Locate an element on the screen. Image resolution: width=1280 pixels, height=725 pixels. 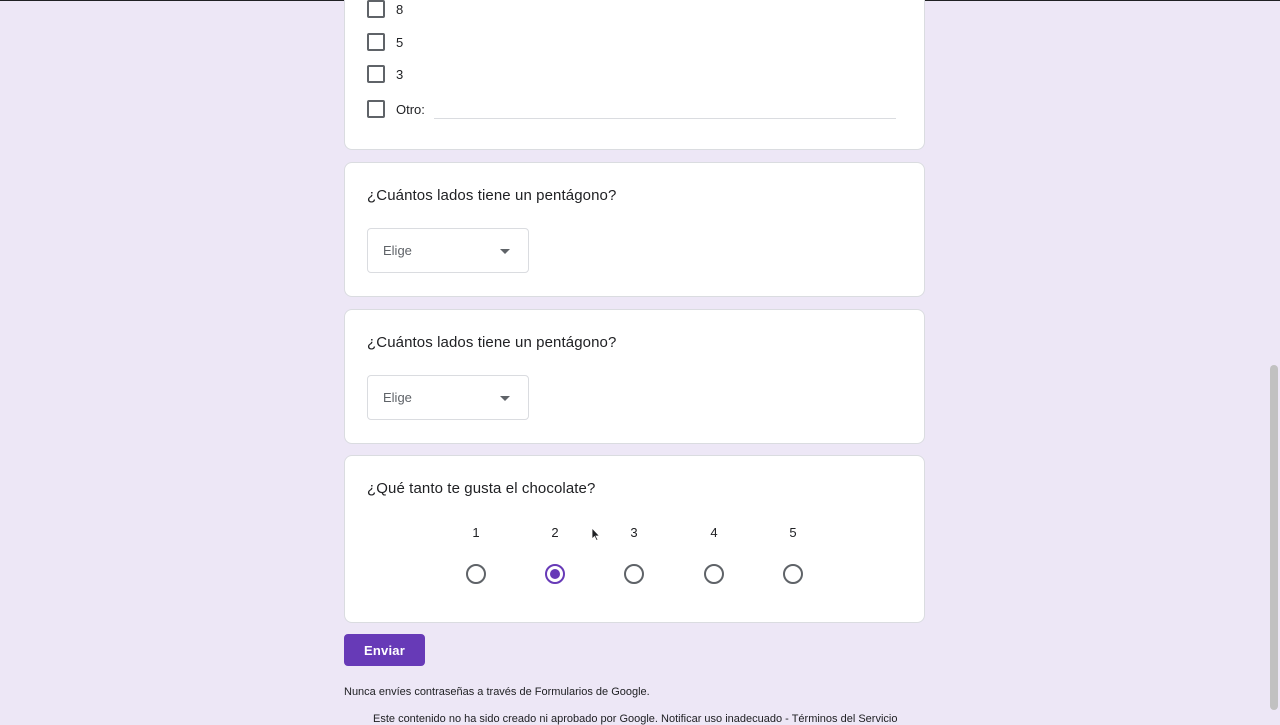
checkbox-question-card: 8 5 3 Otro: is located at coordinates (634, 75).